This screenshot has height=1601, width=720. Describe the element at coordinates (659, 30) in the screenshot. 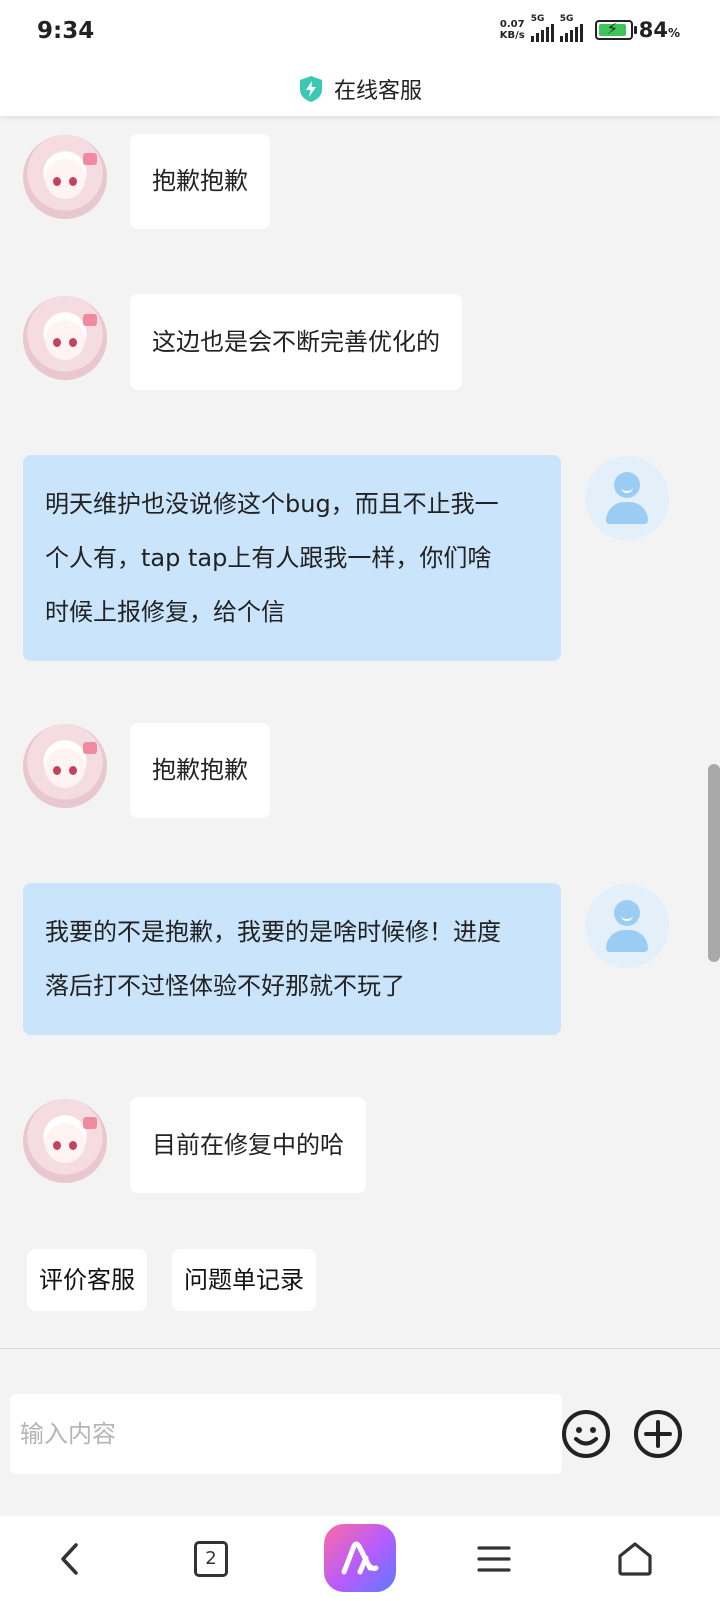

I see `battery-percent: 84%` at that location.